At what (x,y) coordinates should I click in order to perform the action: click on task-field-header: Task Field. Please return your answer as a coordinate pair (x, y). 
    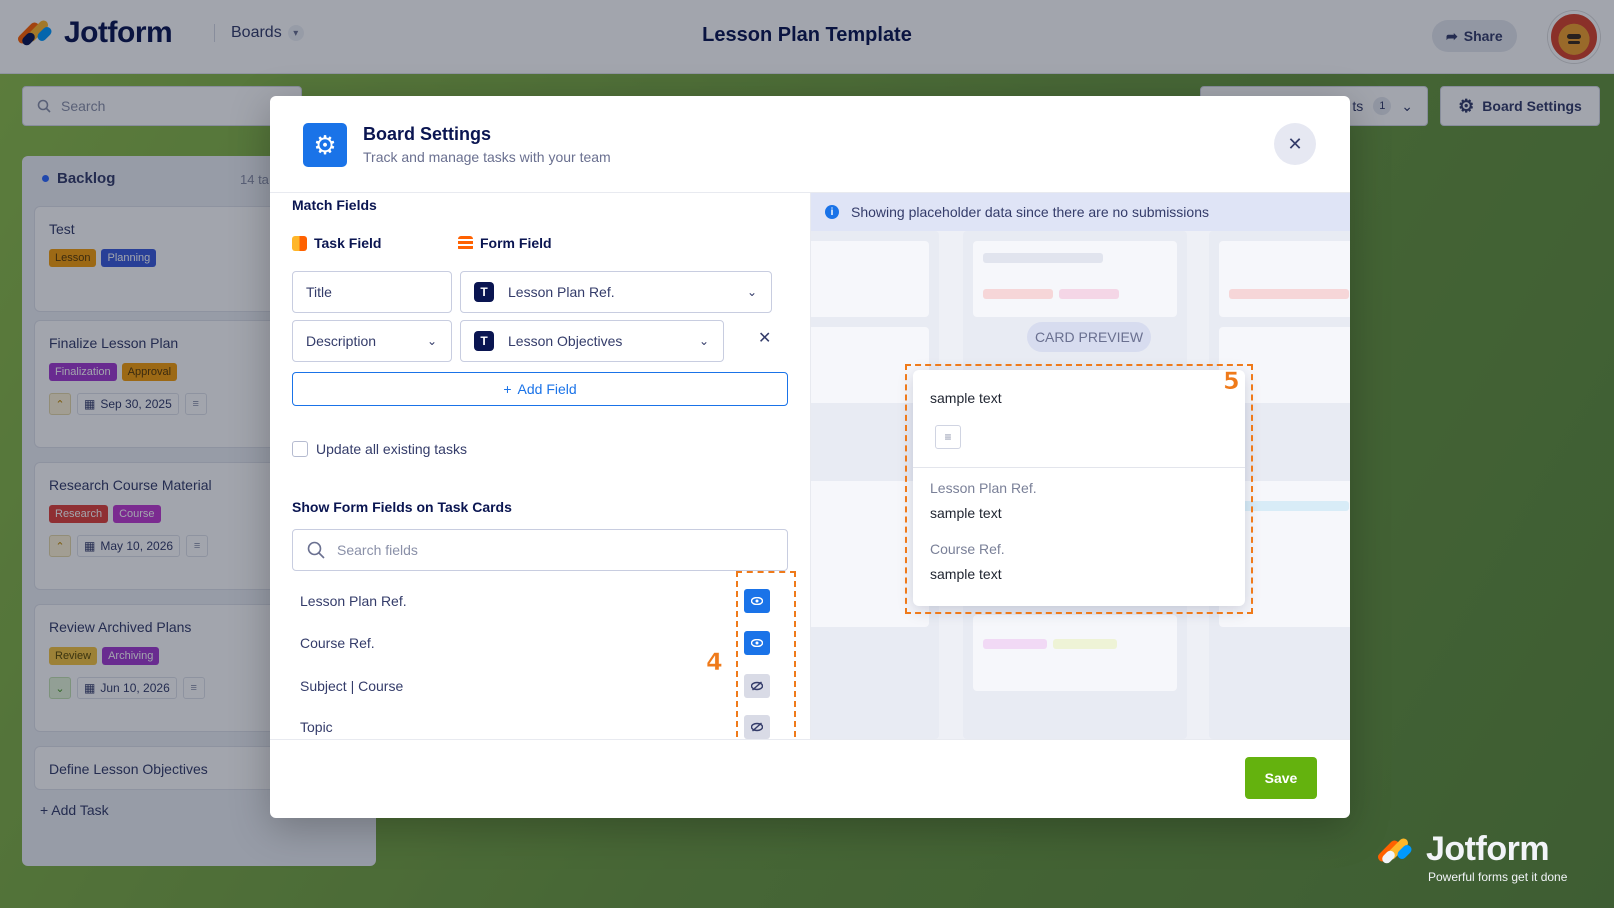
    Looking at the image, I should click on (336, 243).